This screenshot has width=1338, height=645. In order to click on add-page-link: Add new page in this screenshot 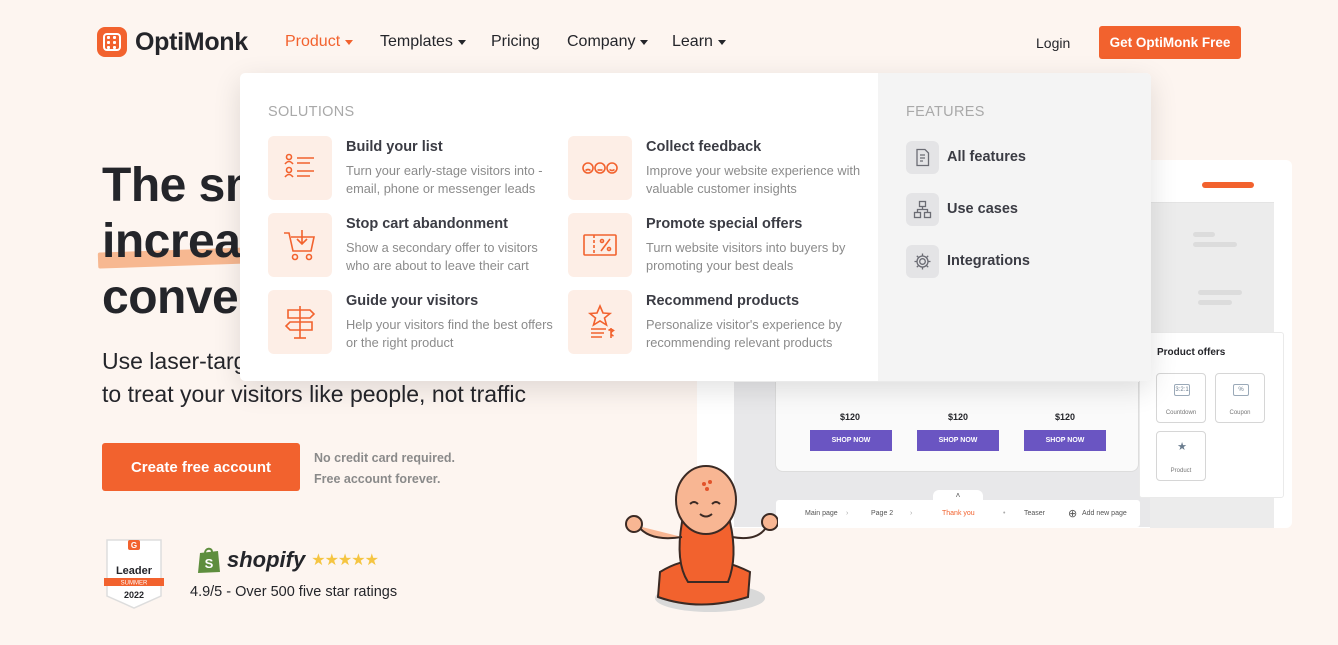, I will do `click(1104, 513)`.